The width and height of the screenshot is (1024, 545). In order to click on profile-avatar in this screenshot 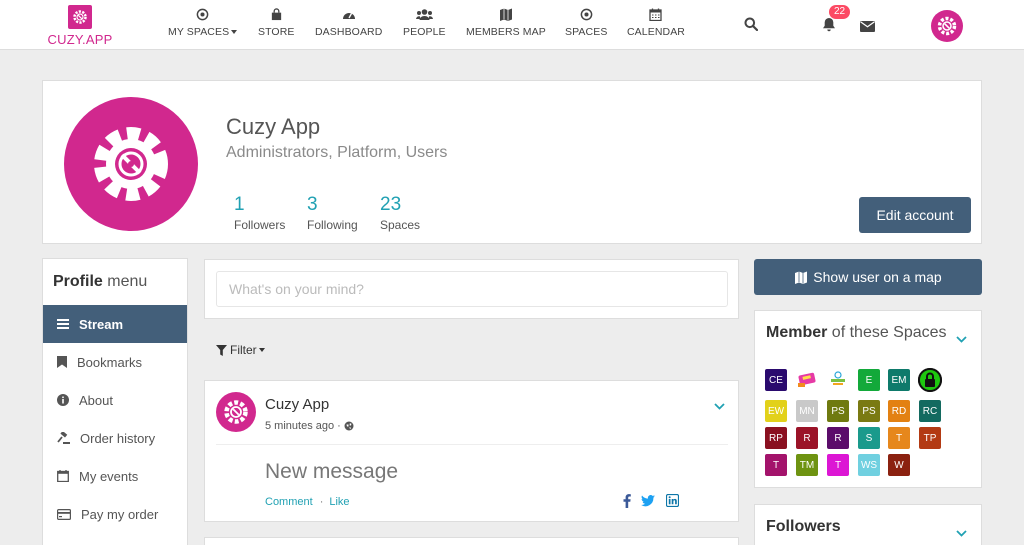, I will do `click(131, 164)`.